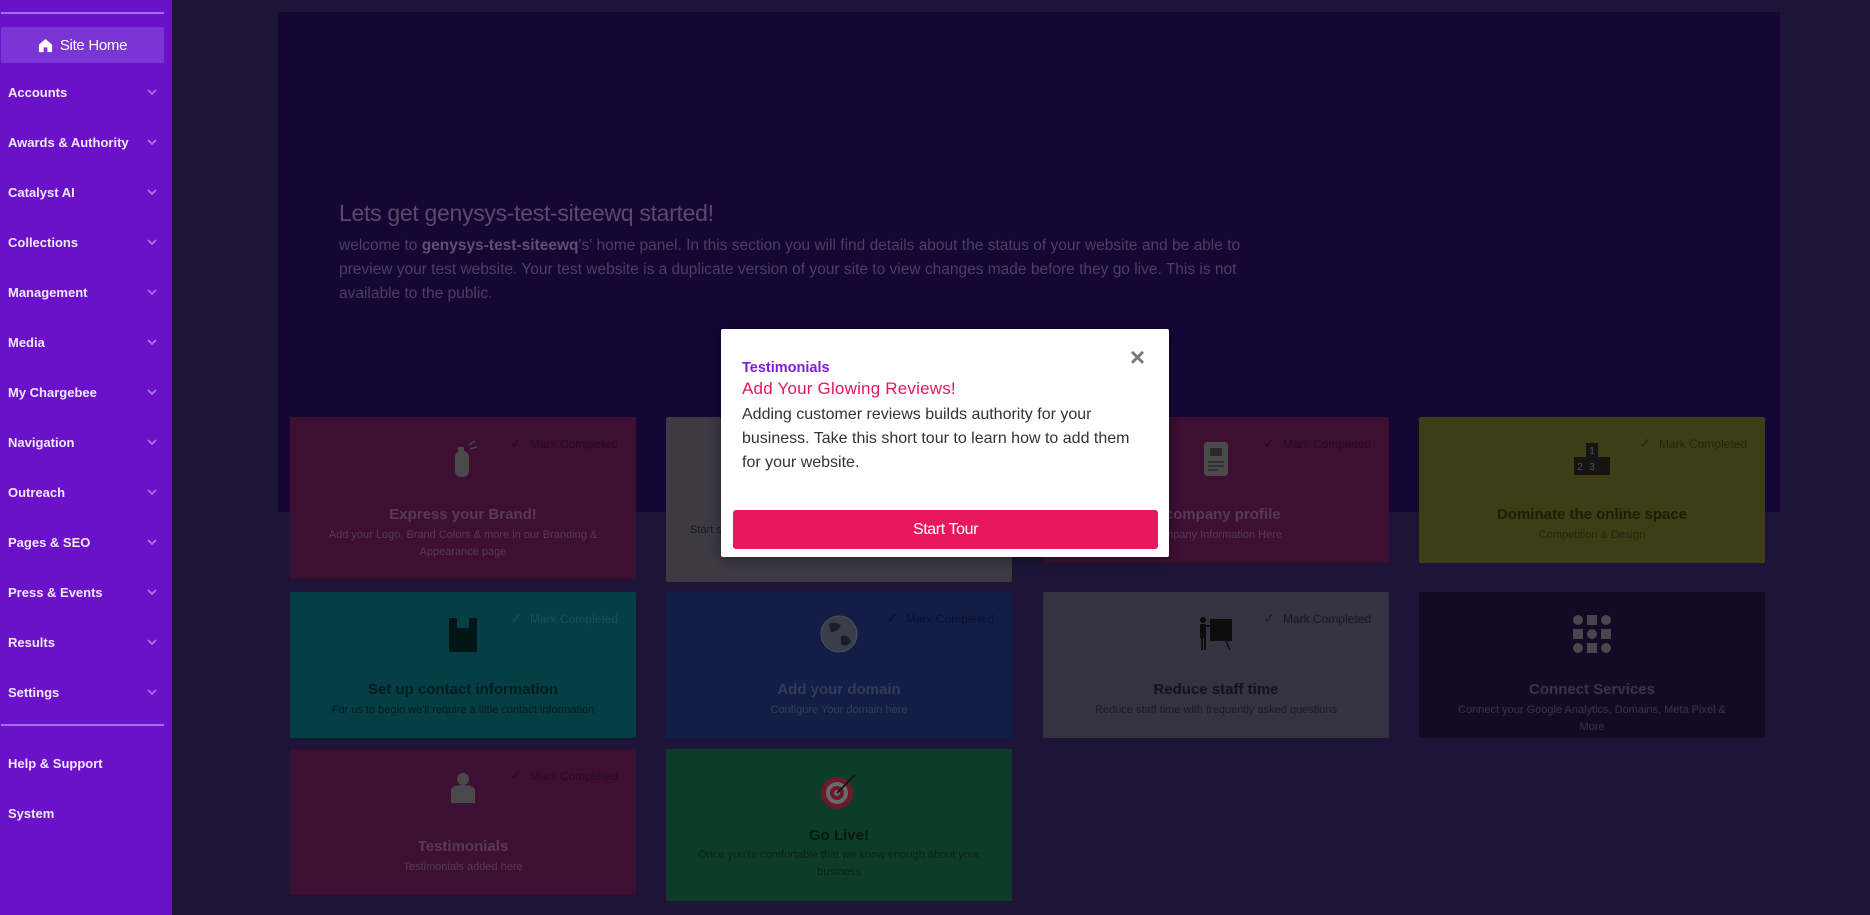 Image resolution: width=1870 pixels, height=915 pixels. What do you see at coordinates (463, 634) in the screenshot?
I see `contact-book-icon` at bounding box center [463, 634].